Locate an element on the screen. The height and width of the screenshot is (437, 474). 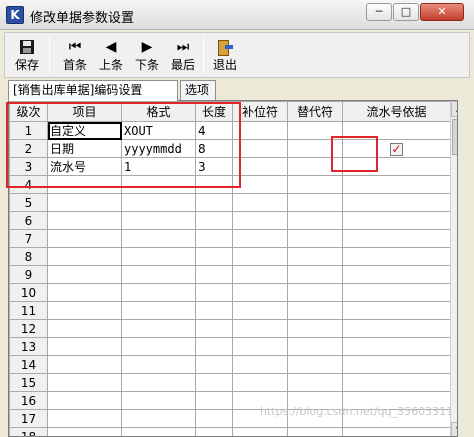
next-record-button: ▶ 下条 is located at coordinates (147, 55).